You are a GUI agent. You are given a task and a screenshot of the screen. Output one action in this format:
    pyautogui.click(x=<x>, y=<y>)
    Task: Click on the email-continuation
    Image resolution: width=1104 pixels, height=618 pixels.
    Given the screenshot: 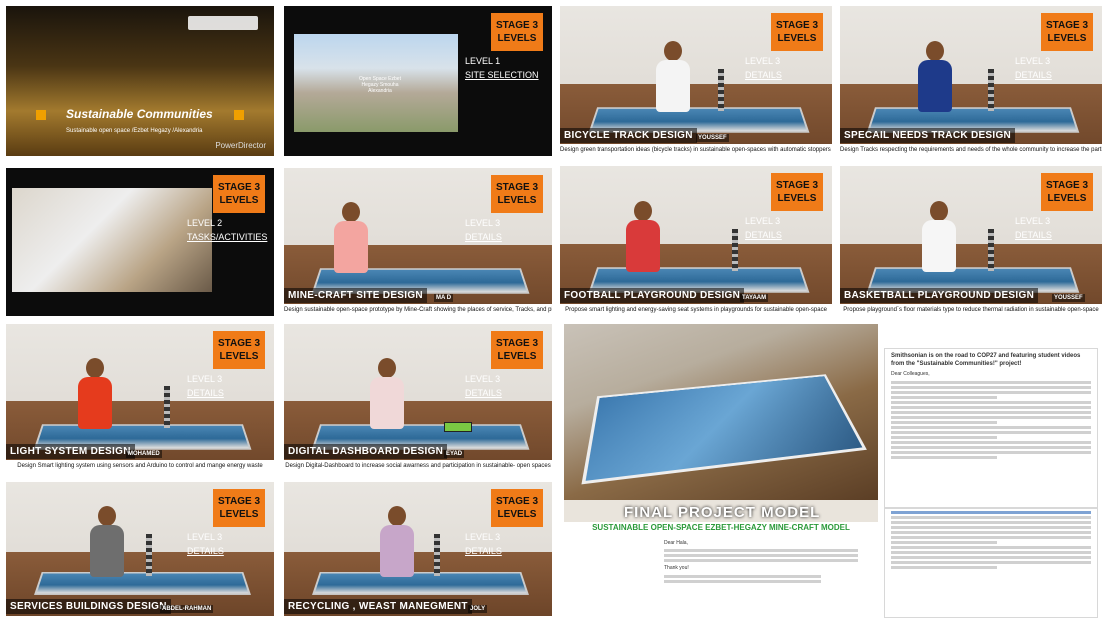 What is the action you would take?
    pyautogui.click(x=991, y=563)
    